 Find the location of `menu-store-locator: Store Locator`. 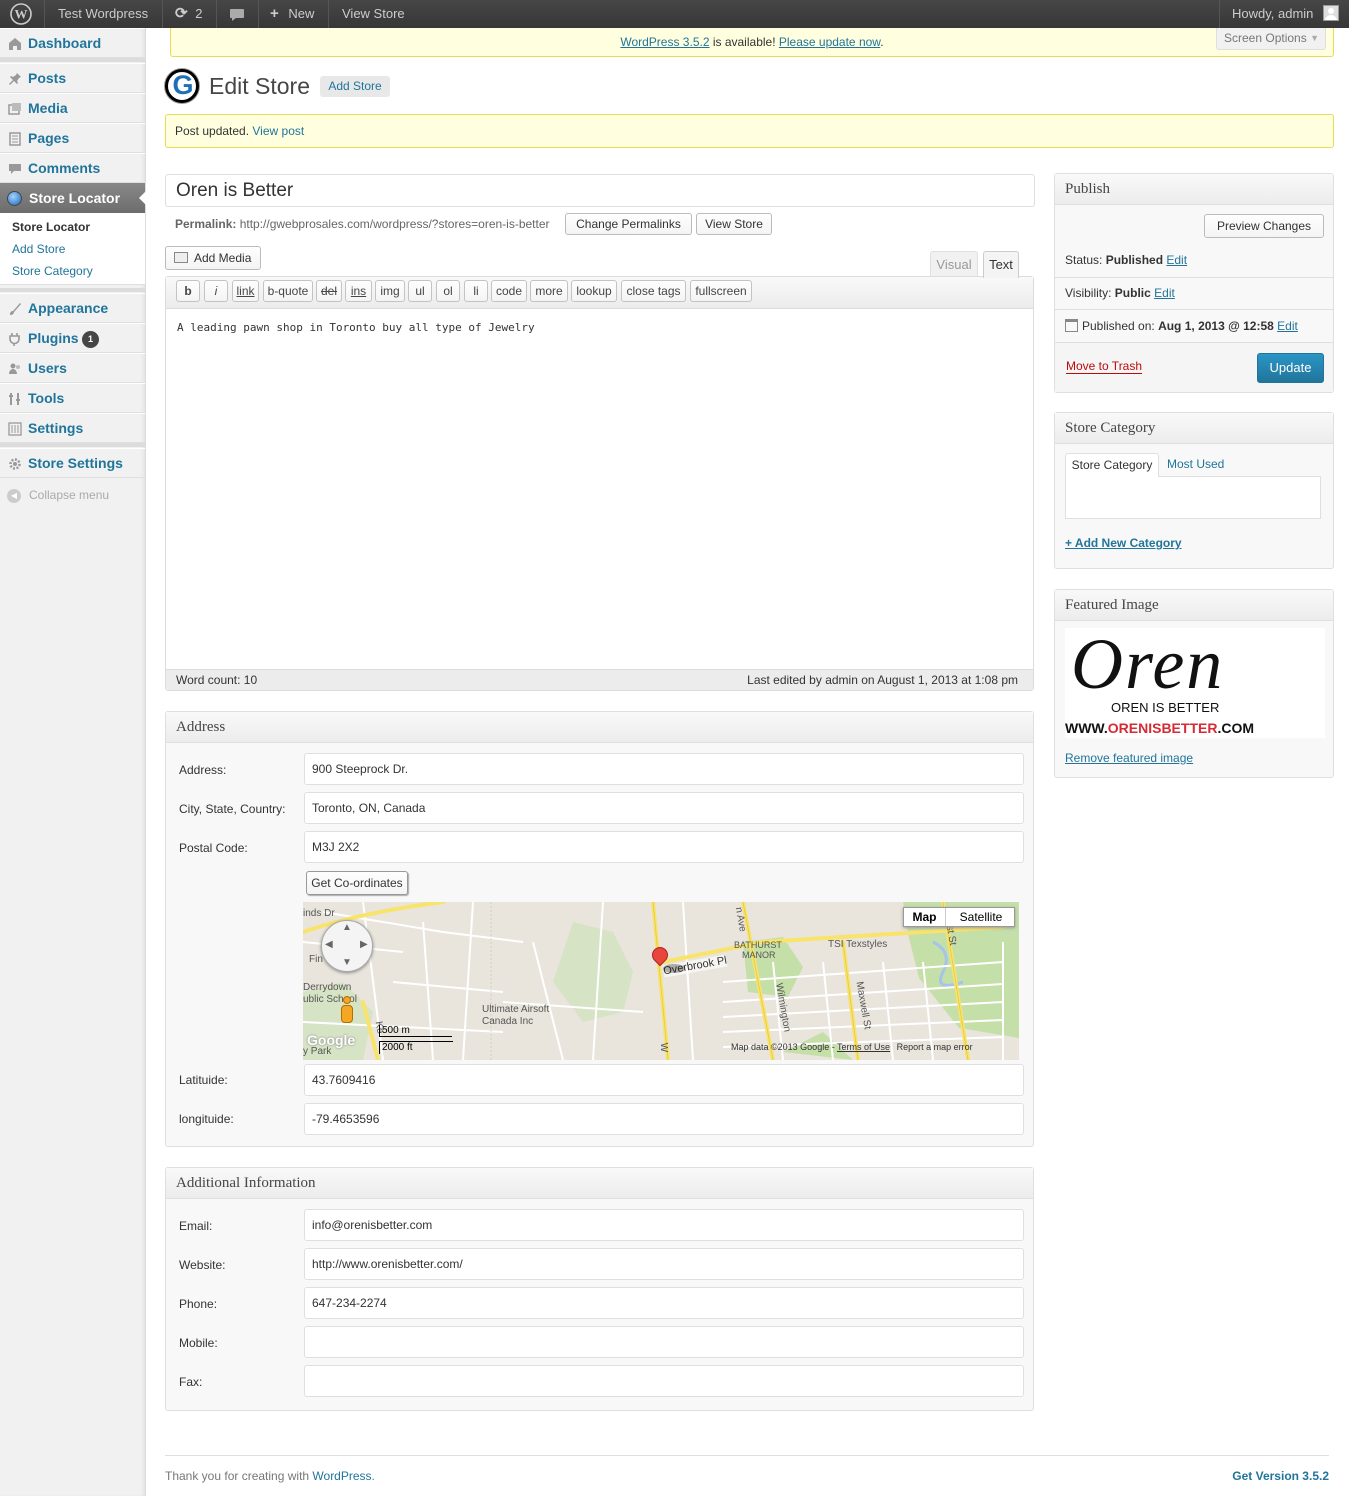

menu-store-locator: Store Locator is located at coordinates (73, 198).